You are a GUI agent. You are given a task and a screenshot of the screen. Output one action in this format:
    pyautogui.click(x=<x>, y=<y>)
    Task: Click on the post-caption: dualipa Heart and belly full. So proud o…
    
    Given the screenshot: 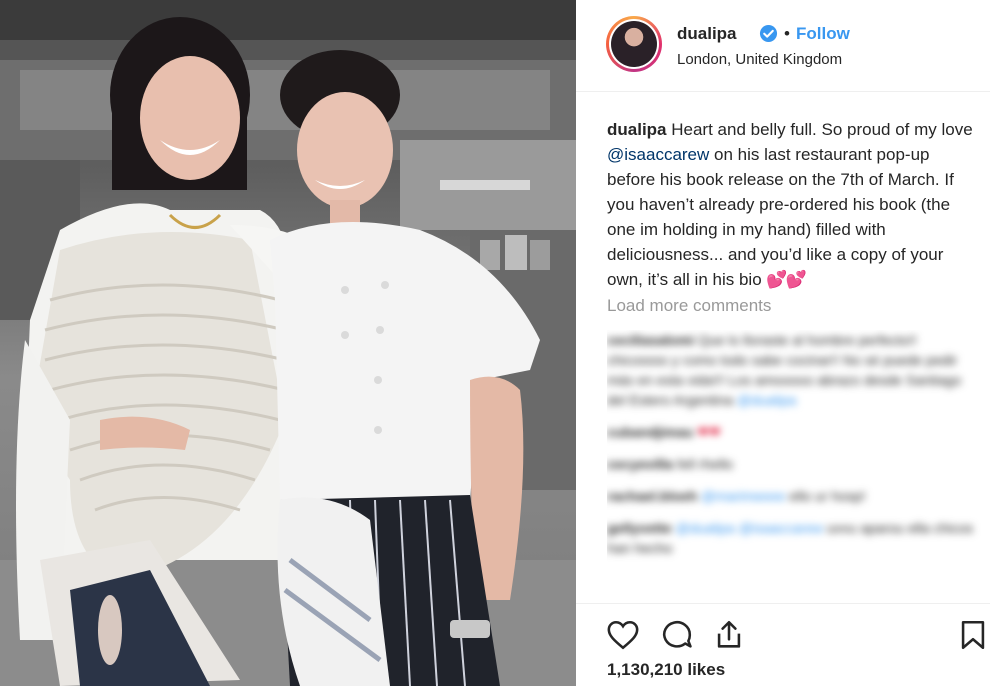 What is the action you would take?
    pyautogui.click(x=794, y=204)
    